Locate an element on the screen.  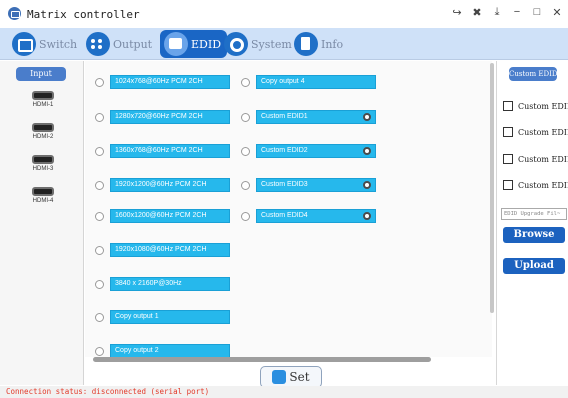
edid-option: Copy output 4 is located at coordinates (308, 82).